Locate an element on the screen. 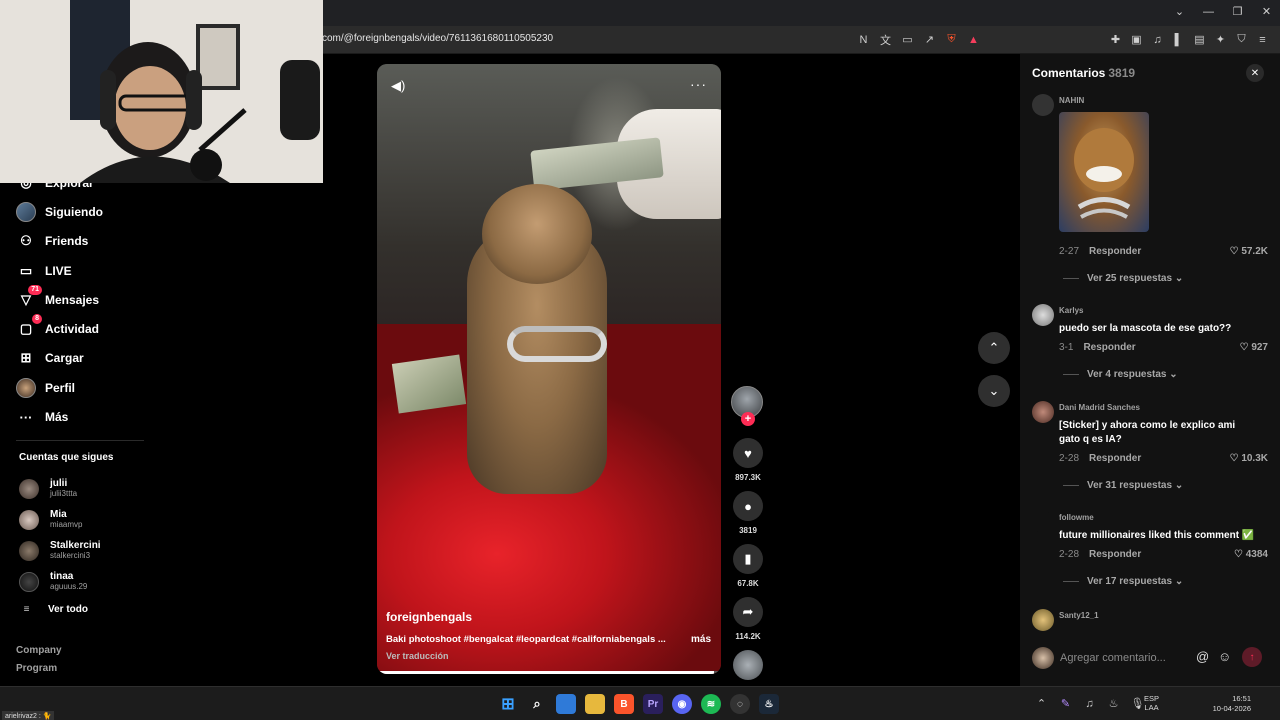 The width and height of the screenshot is (1280, 720). chevron-down-icon: ⌄ is located at coordinates (1179, 11).